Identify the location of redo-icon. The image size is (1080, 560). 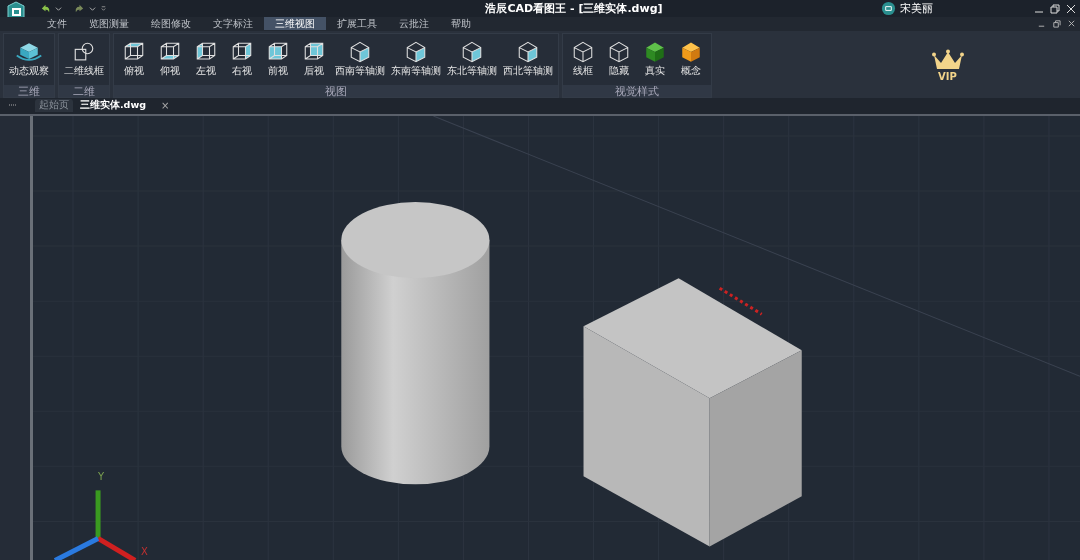
(79, 8).